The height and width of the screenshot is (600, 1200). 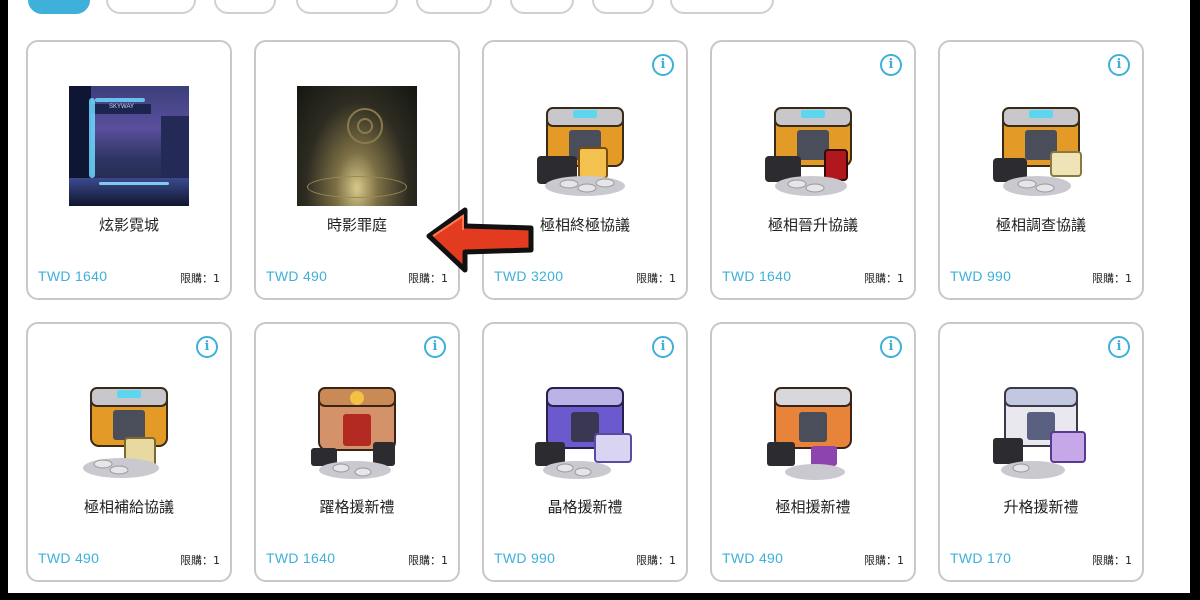 I want to click on product-name: 極相援新禮, so click(x=813, y=507).